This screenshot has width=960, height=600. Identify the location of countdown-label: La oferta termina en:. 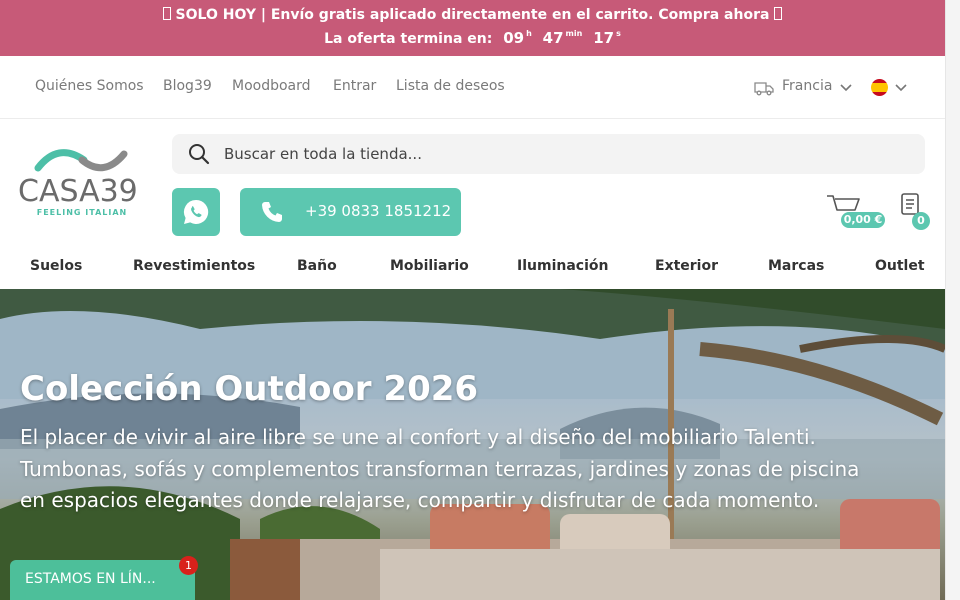
(408, 39).